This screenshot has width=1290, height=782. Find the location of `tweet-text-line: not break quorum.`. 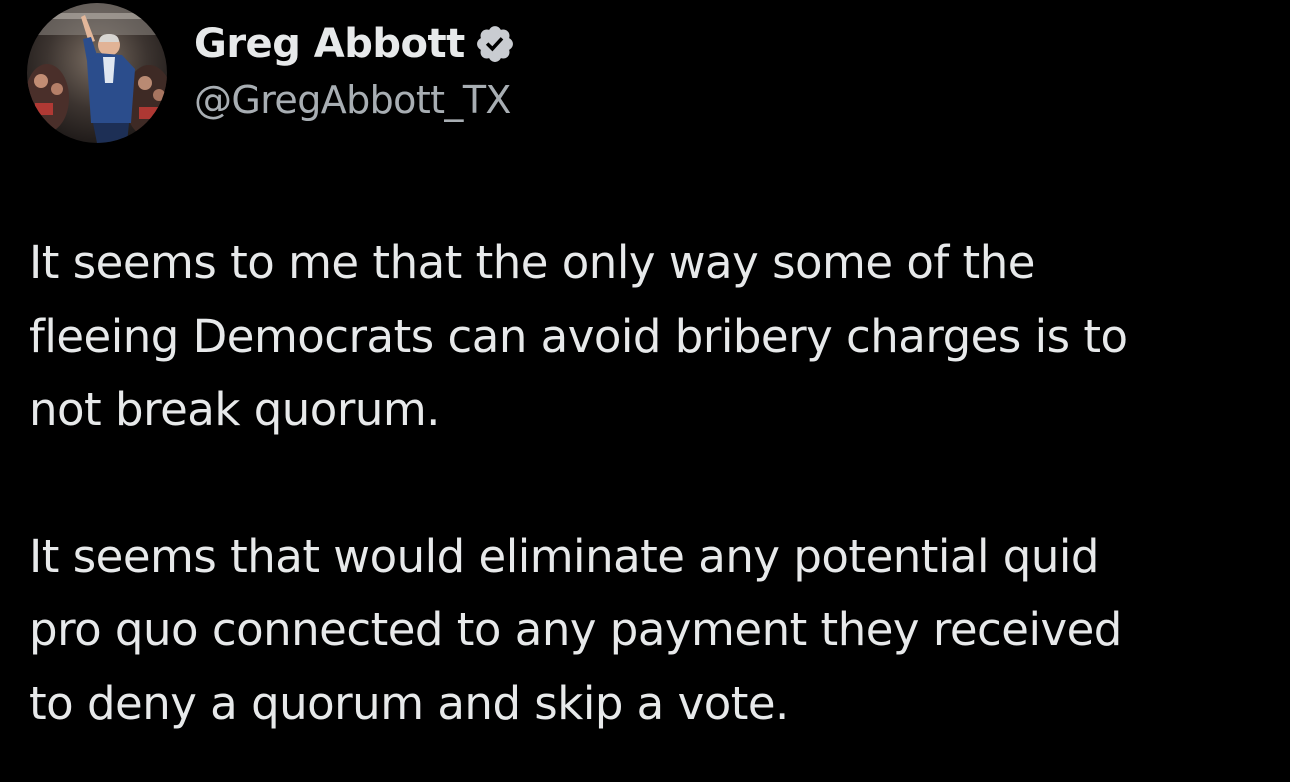

tweet-text-line: not break quorum. is located at coordinates (234, 409).